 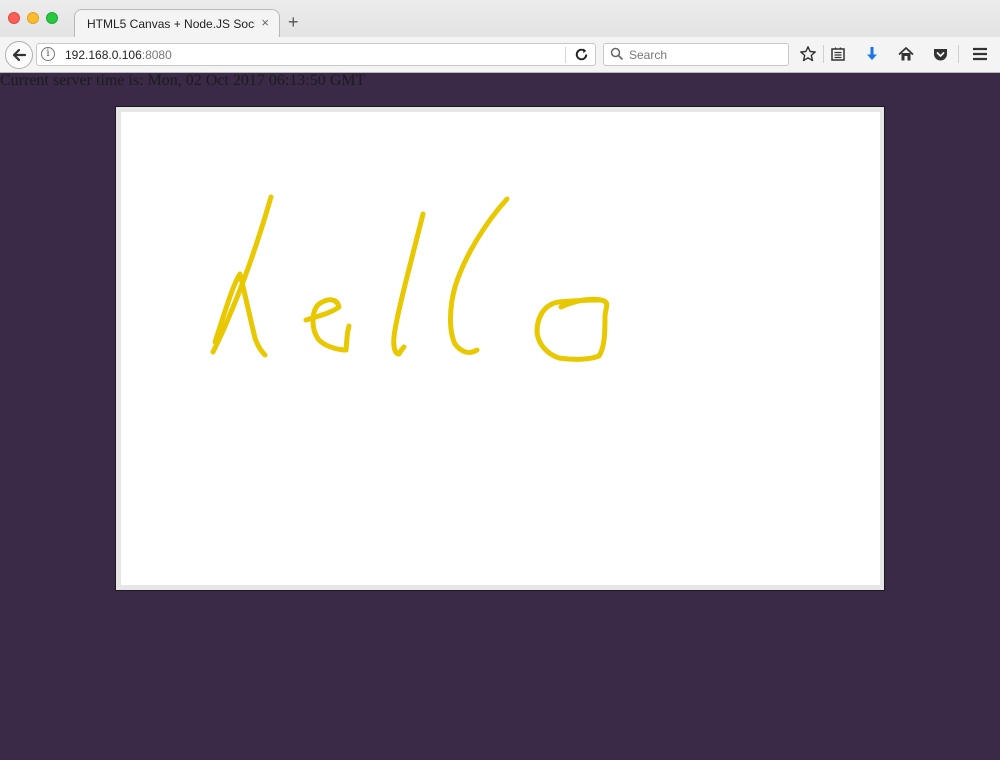 I want to click on reload-icon, so click(x=581, y=54).